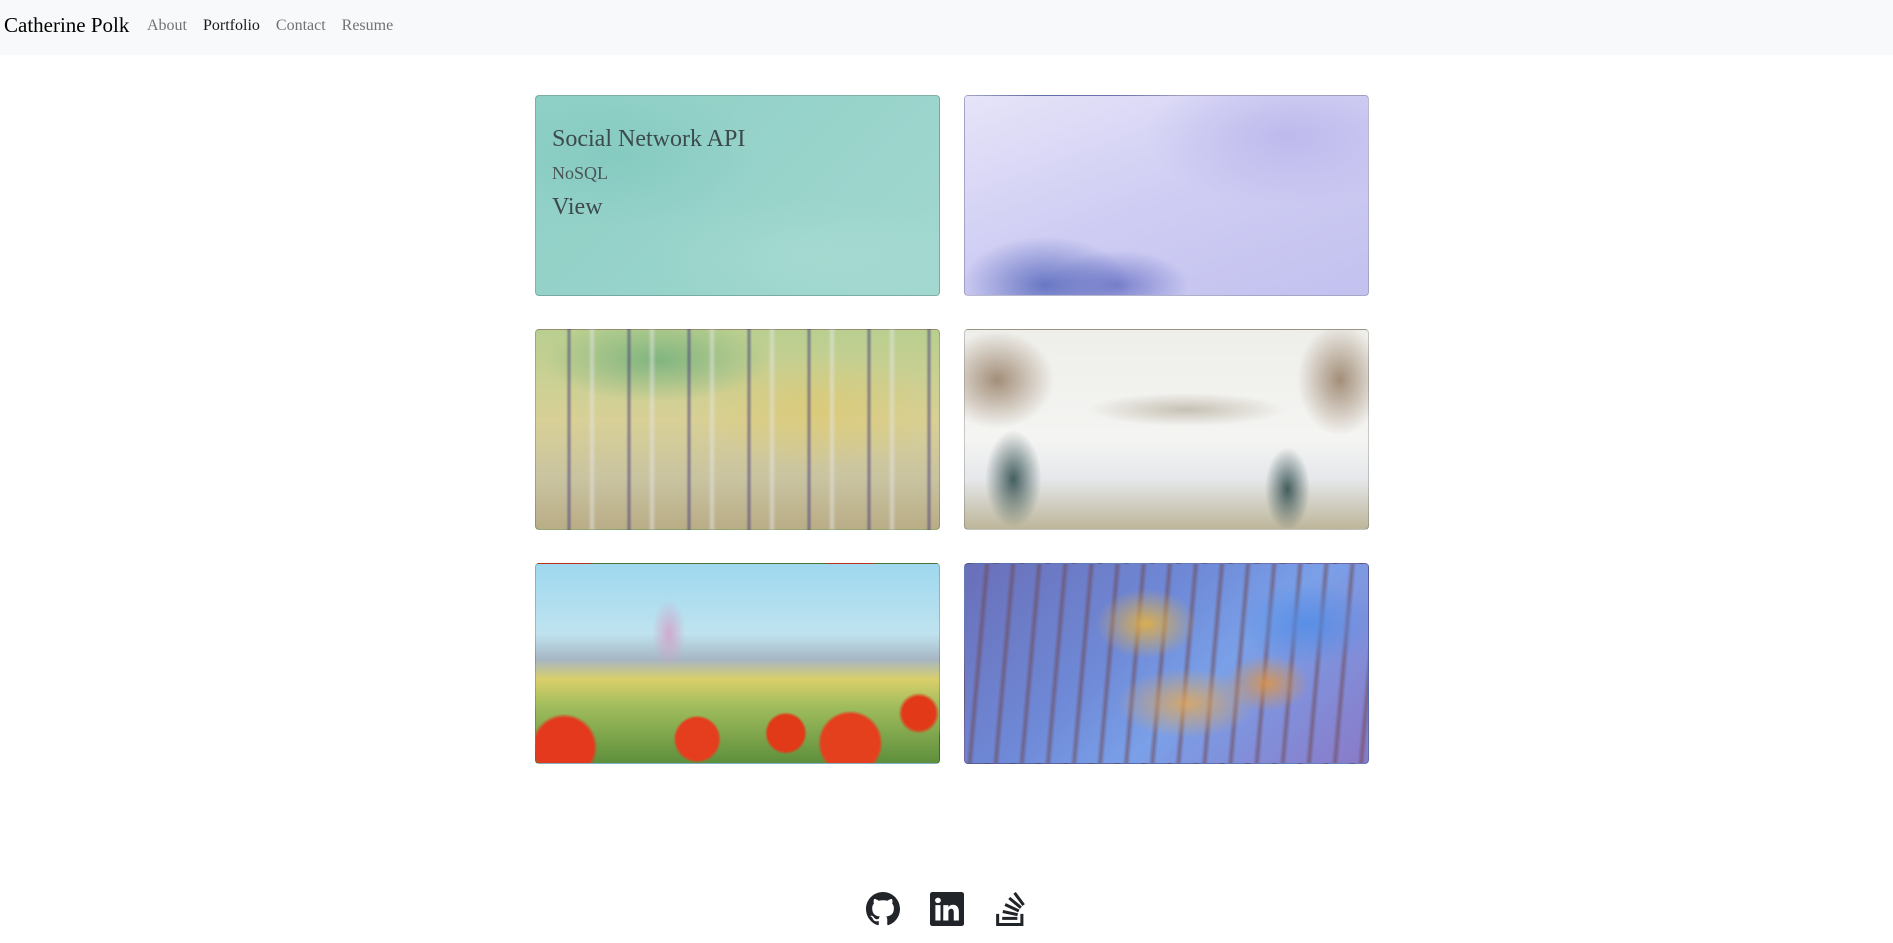  I want to click on footer, so click(946, 909).